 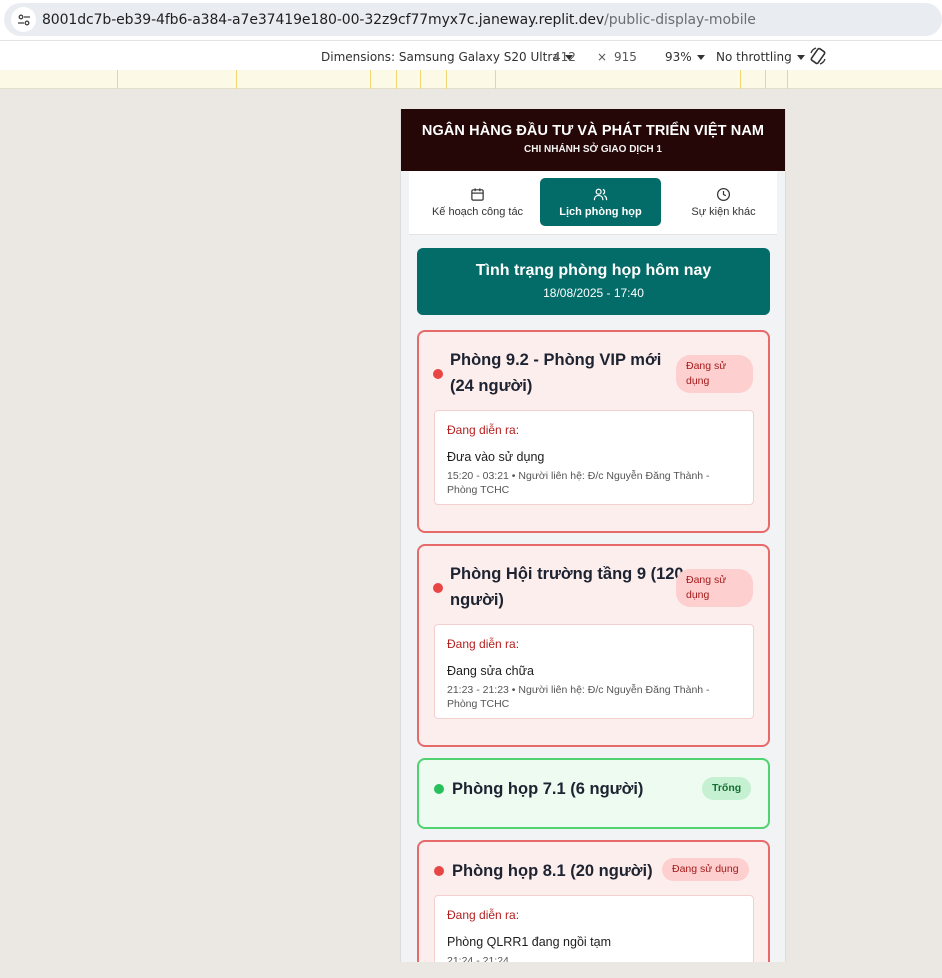 What do you see at coordinates (477, 211) in the screenshot?
I see `tab-label: Kế hoạch công tác` at bounding box center [477, 211].